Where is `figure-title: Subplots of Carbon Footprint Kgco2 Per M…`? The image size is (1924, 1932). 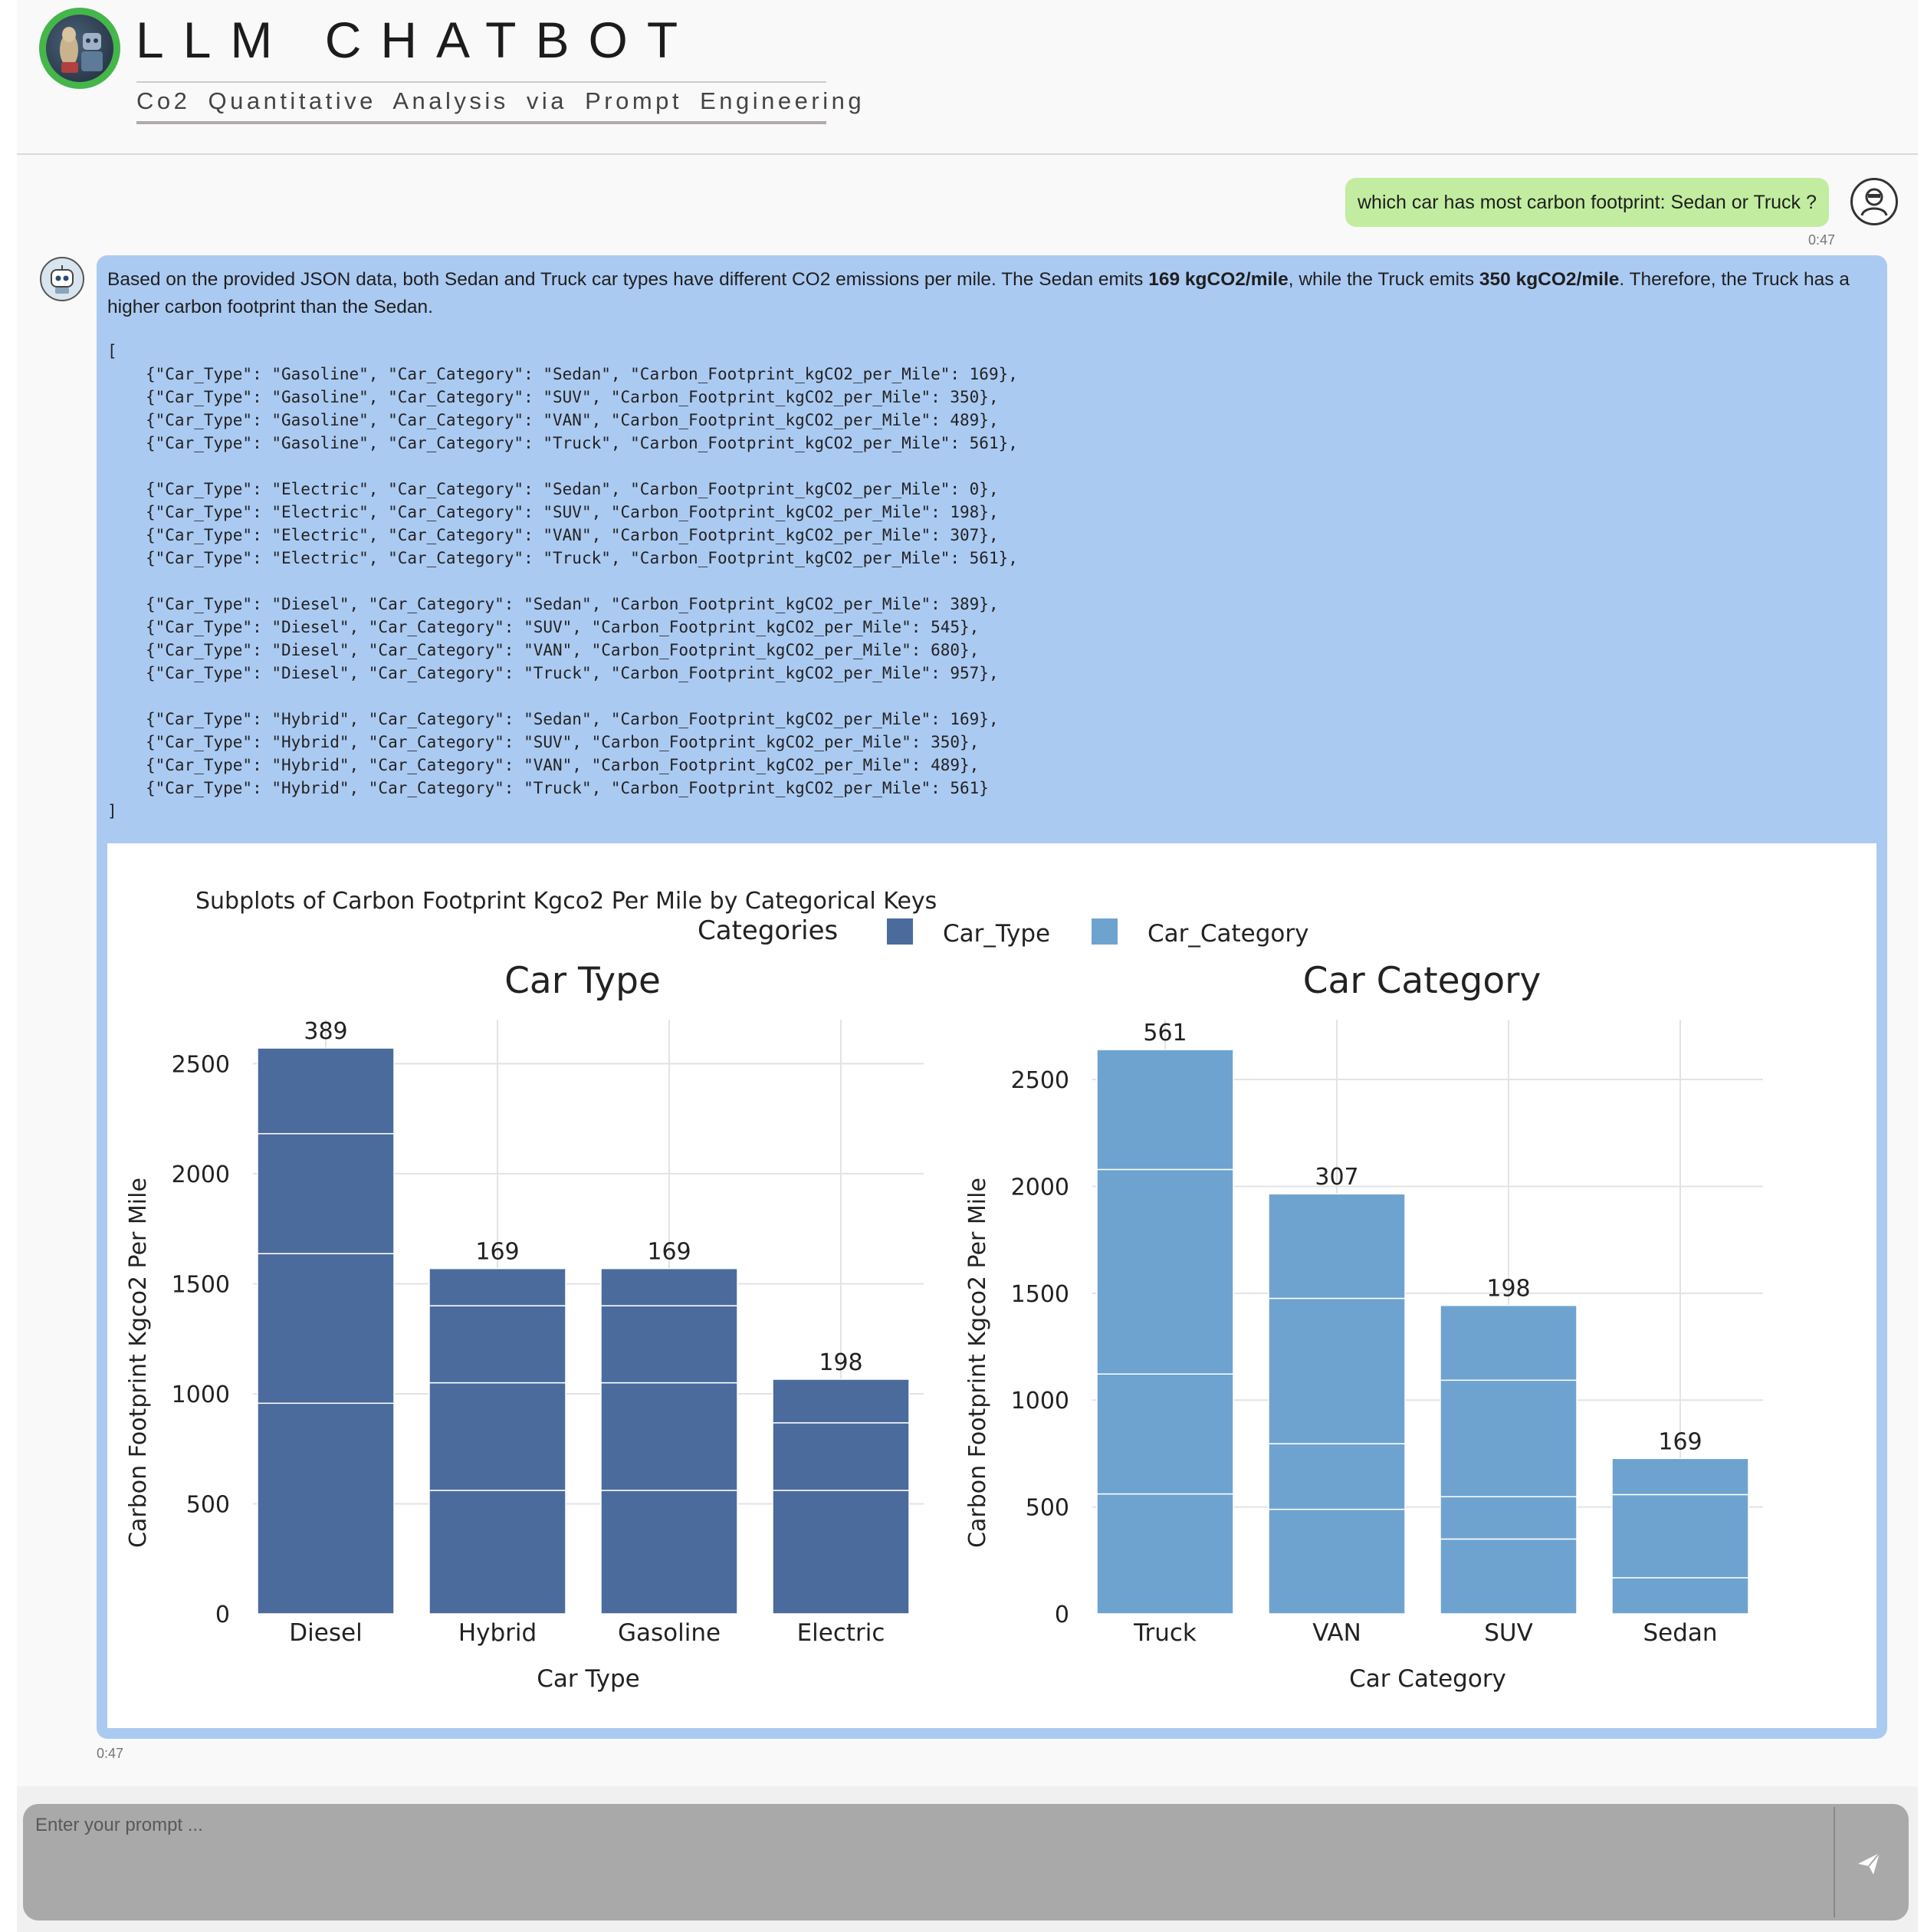
figure-title: Subplots of Carbon Footprint Kgco2 Per M… is located at coordinates (566, 901).